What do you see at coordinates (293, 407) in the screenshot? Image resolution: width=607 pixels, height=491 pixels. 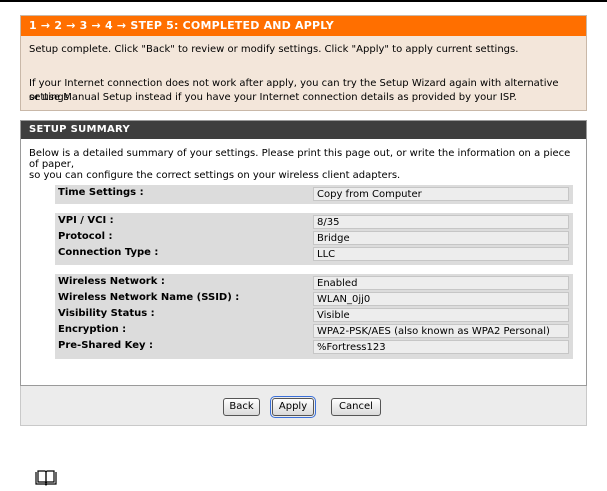 I see `apply-button: Apply` at bounding box center [293, 407].